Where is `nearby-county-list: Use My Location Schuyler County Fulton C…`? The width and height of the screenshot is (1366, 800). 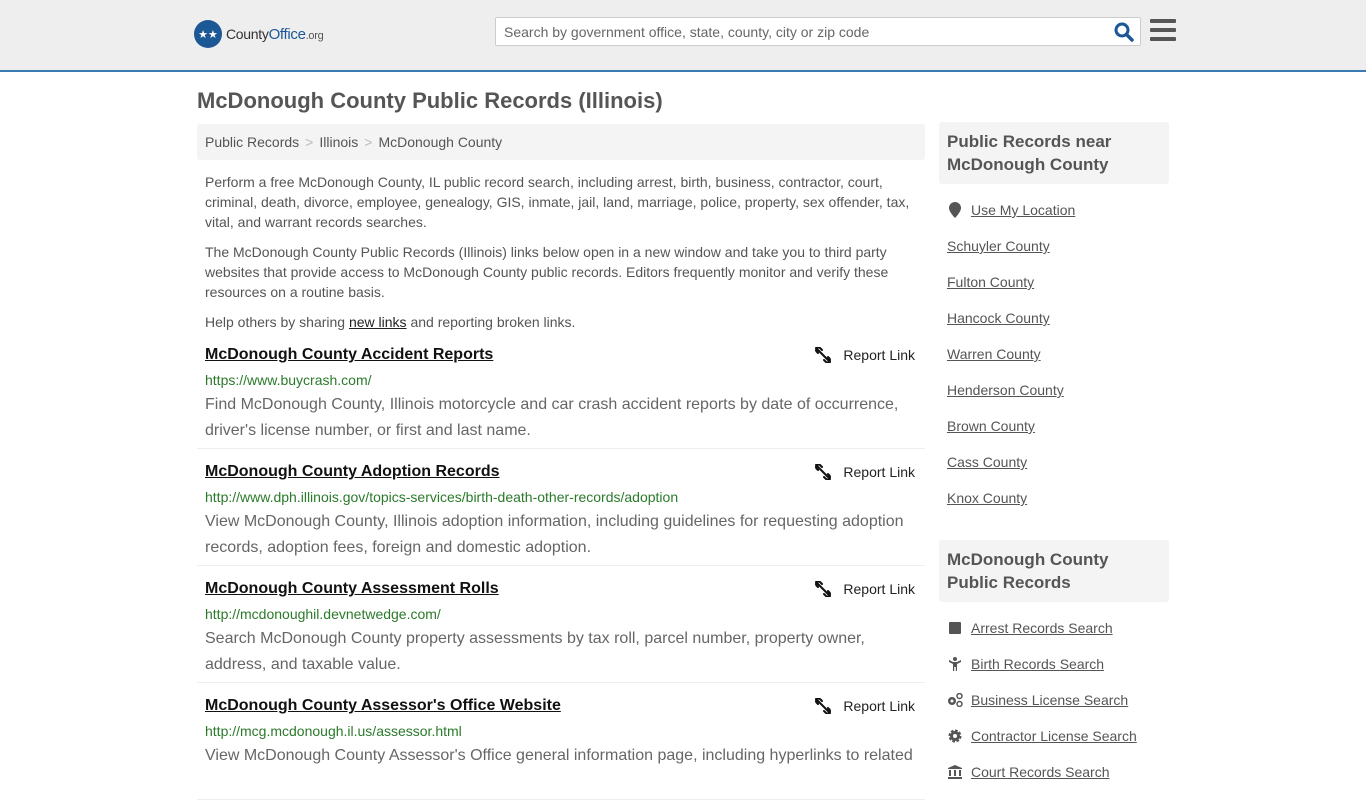 nearby-county-list: Use My Location Schuyler County Fulton C… is located at coordinates (1054, 350).